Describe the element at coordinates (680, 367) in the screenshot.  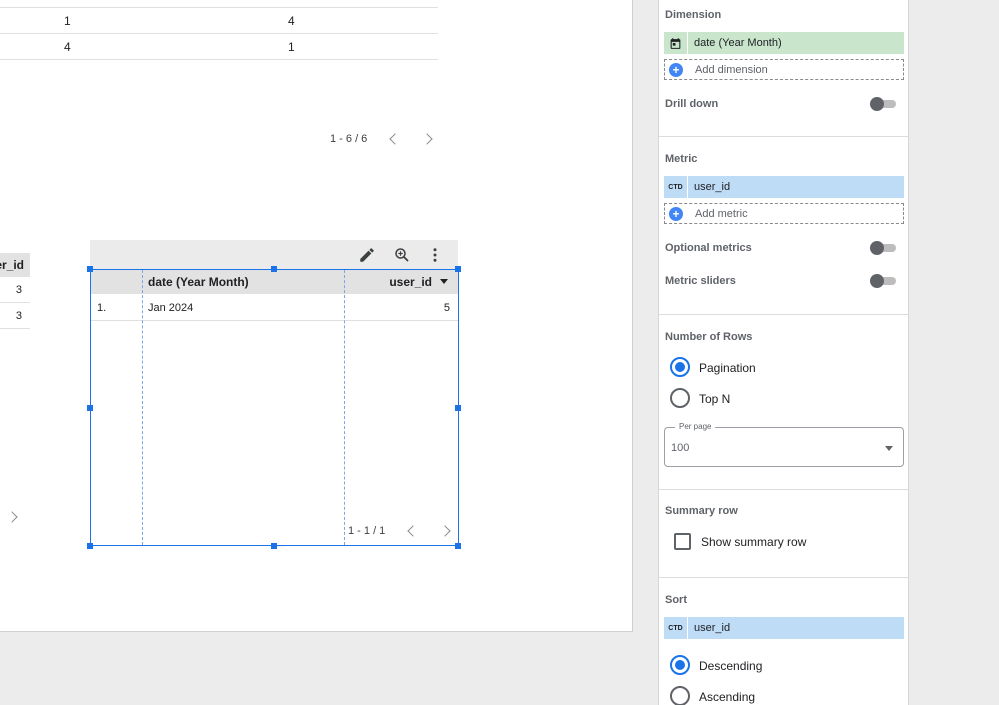
I see `pagination-radio` at that location.